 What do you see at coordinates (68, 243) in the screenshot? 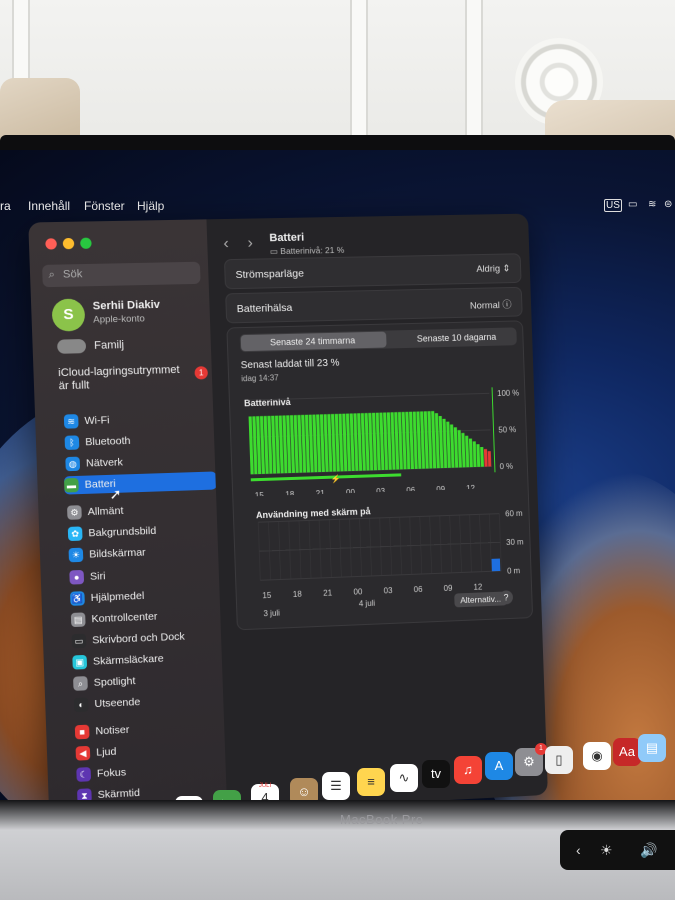
I see `minimize-button` at bounding box center [68, 243].